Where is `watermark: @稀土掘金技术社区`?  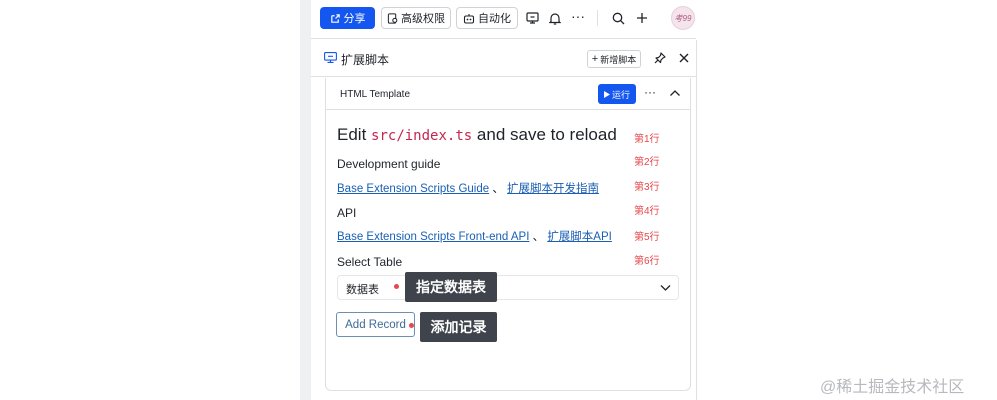
watermark: @稀土掘金技术社区 is located at coordinates (892, 387).